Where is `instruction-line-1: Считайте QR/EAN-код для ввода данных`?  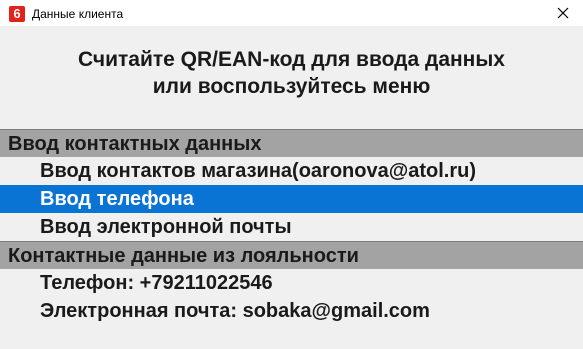 instruction-line-1: Считайте QR/EAN-код для ввода данных is located at coordinates (291, 59).